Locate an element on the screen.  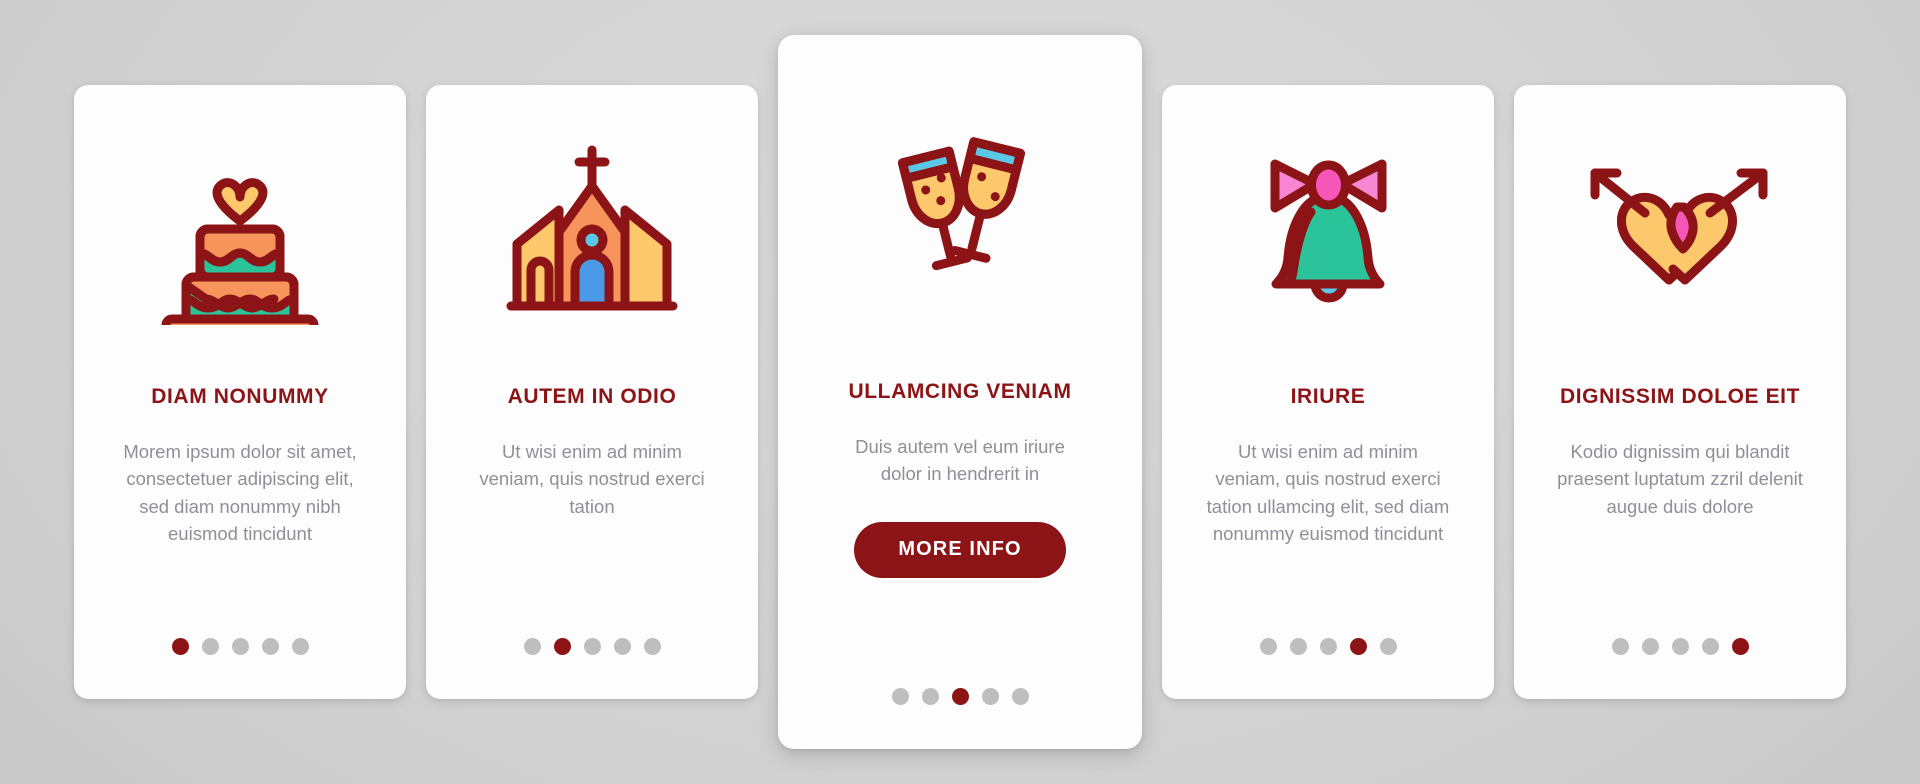
card-title: ULLAMCING VENIAM is located at coordinates (960, 391).